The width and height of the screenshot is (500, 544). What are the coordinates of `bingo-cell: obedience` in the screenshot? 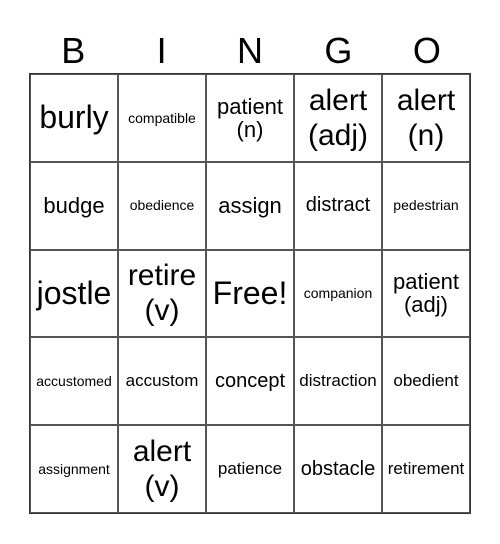 It's located at (162, 205).